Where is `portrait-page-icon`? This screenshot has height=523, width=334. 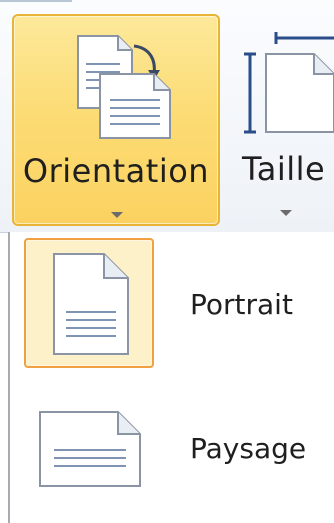
portrait-page-icon is located at coordinates (91, 304).